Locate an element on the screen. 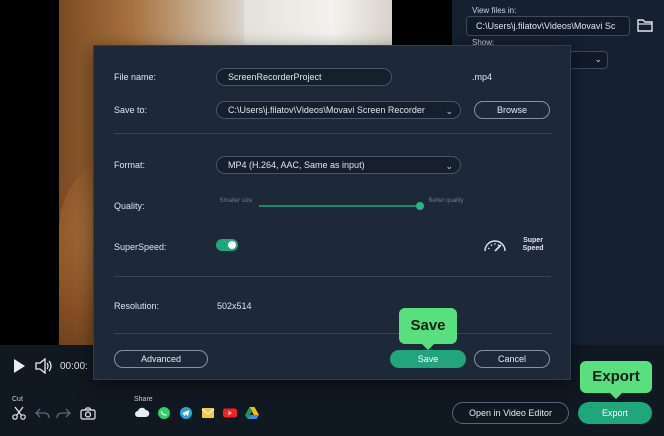 The width and height of the screenshot is (664, 436). google-drive-icon is located at coordinates (252, 413).